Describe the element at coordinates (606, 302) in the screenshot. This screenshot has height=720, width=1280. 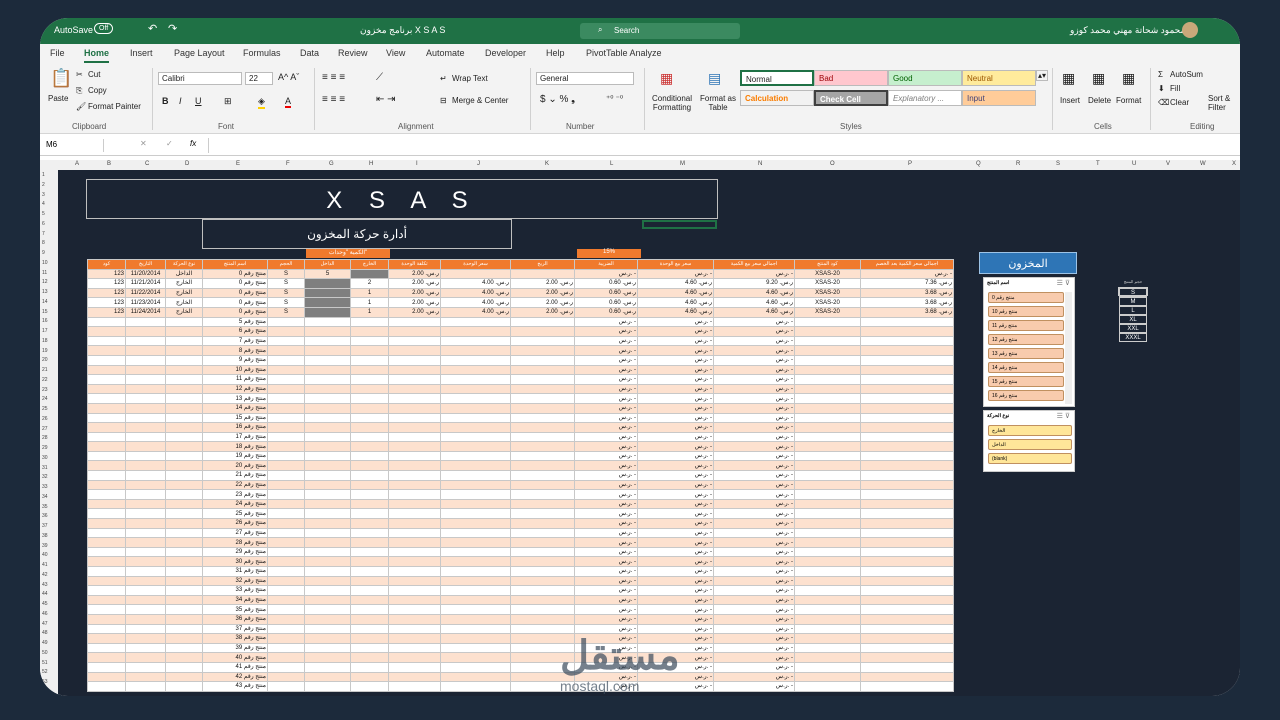
I see `table-cell: ر.س. 0.60` at that location.